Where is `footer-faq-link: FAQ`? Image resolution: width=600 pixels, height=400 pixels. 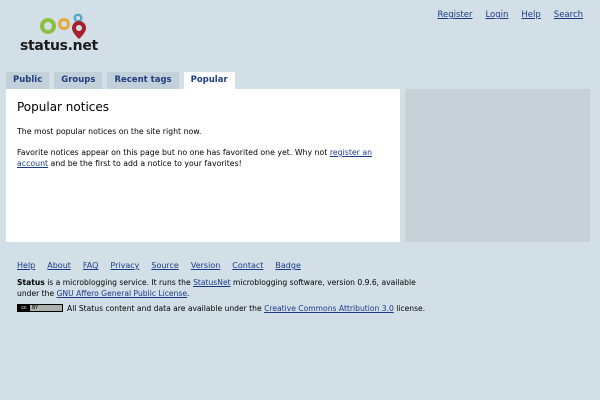
footer-faq-link: FAQ is located at coordinates (91, 265).